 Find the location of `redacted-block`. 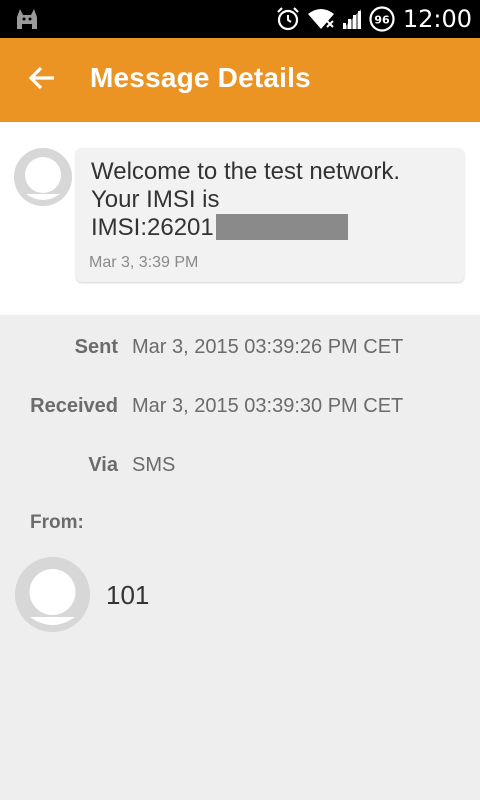

redacted-block is located at coordinates (281, 227).